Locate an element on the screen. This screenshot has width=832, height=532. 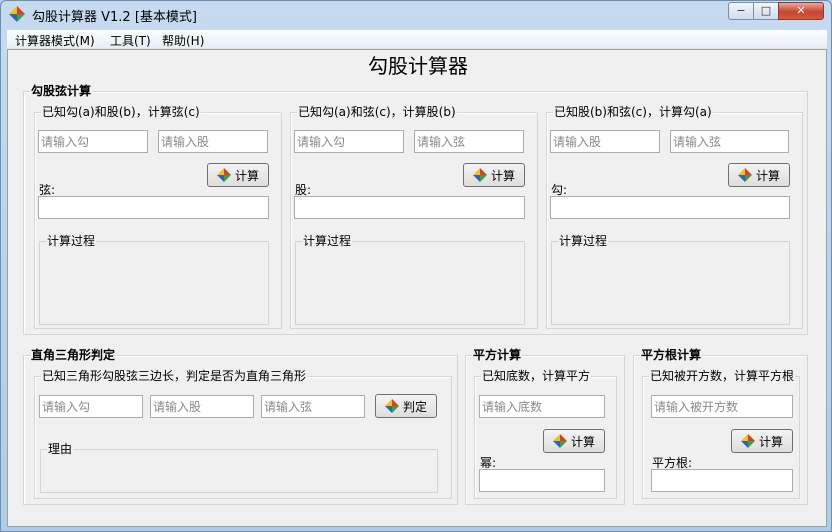
menu-calculator-mode: 计算器模式(M) is located at coordinates (55, 40).